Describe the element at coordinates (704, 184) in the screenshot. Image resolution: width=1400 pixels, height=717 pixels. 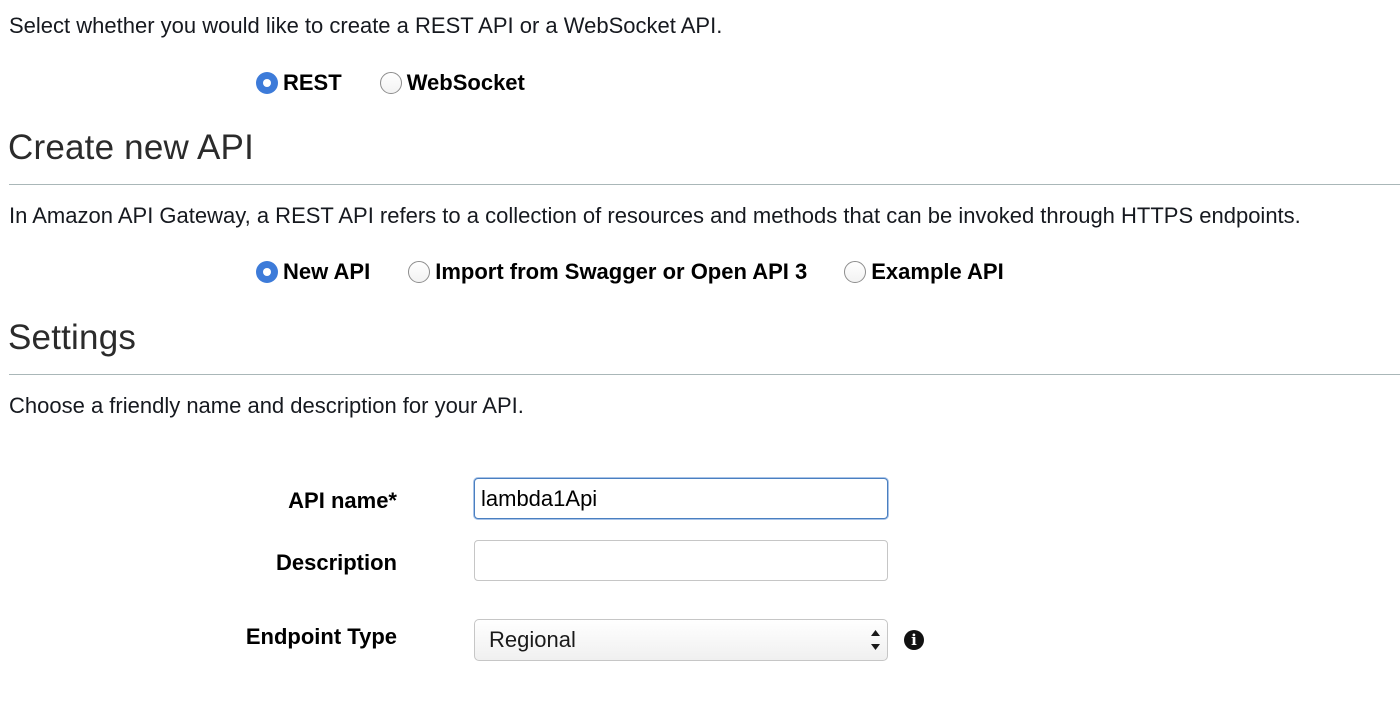
I see `create-api-divider` at that location.